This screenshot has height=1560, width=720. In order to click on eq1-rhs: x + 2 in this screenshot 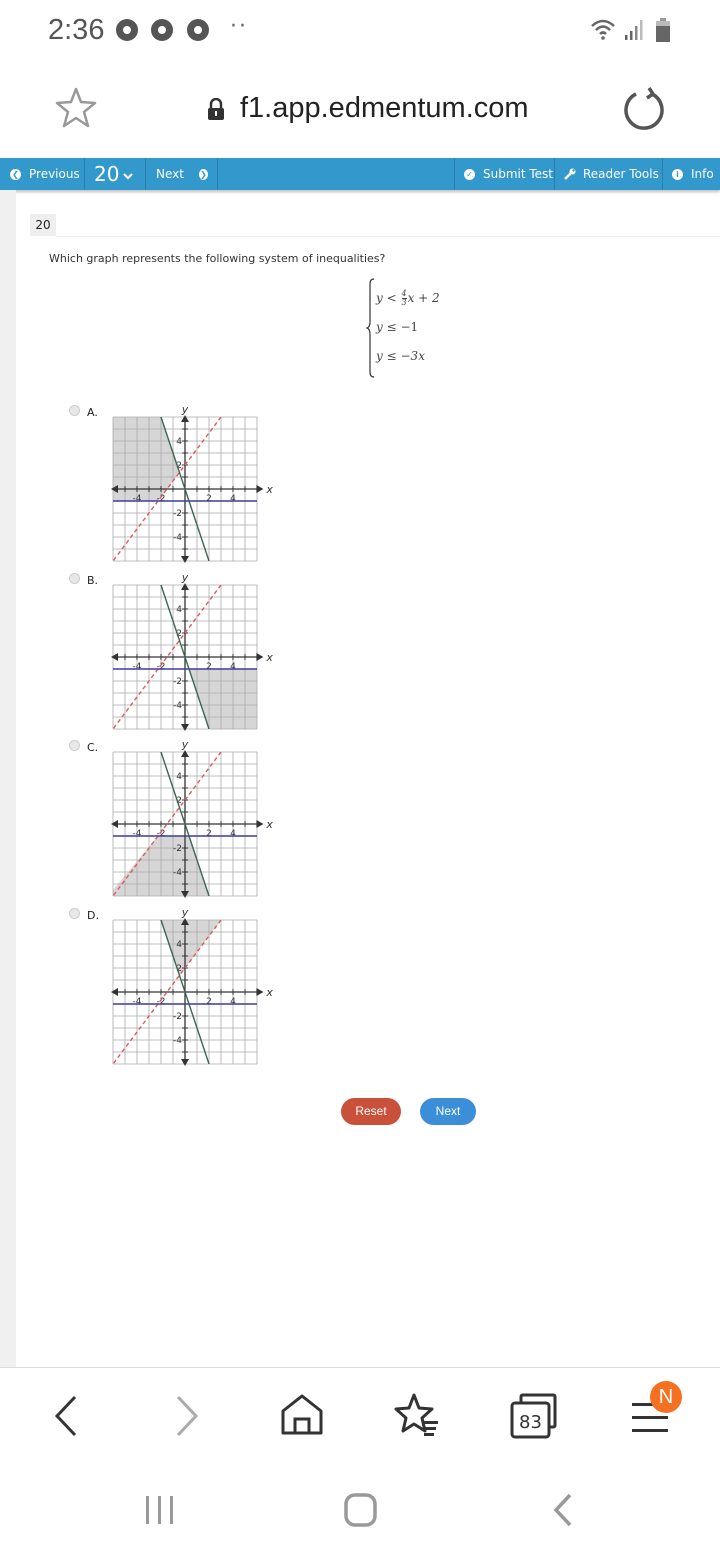, I will do `click(423, 298)`.